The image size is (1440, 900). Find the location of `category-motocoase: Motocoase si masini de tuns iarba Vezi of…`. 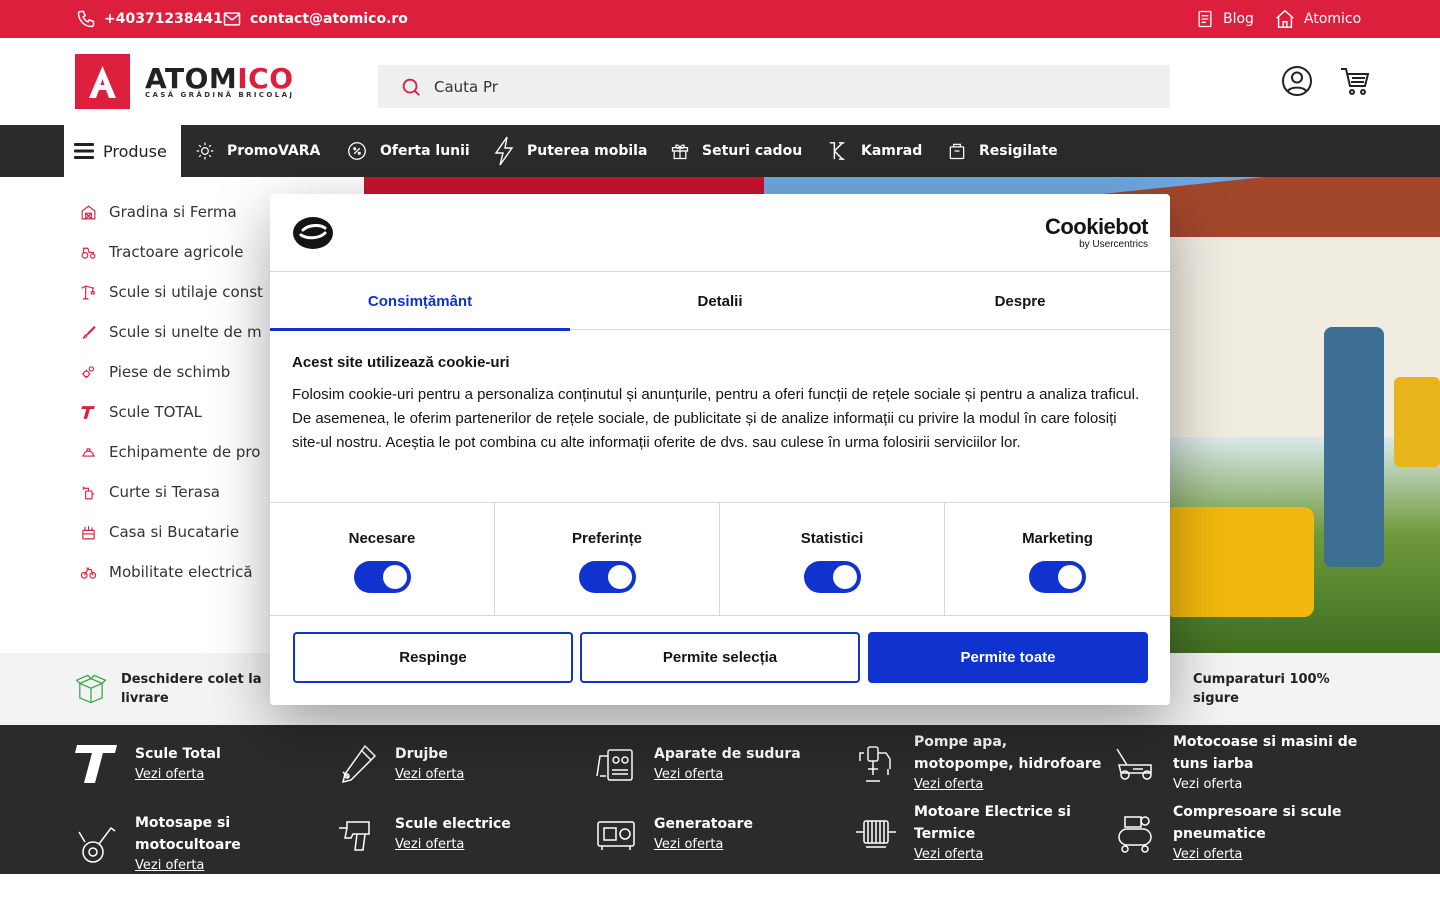

category-motocoase: Motocoase si masini de tuns iarba Vezi of… is located at coordinates (1238, 763).